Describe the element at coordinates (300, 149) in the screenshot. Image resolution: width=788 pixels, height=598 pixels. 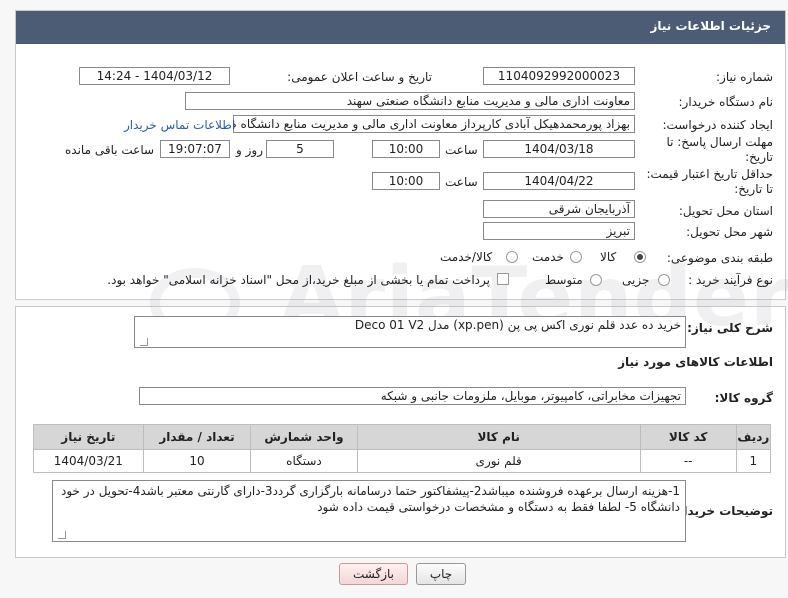
I see `reply-deadline-days-field: 5` at that location.